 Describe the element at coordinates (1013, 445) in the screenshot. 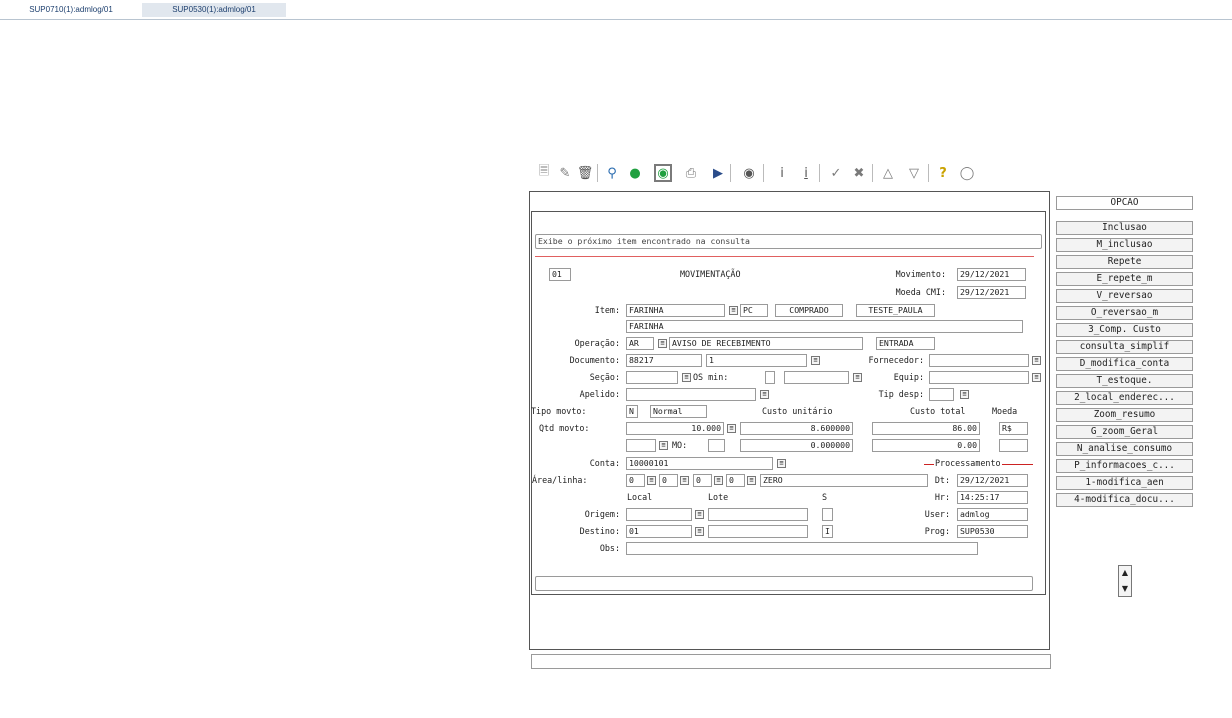

I see `mo-moeda-field` at that location.